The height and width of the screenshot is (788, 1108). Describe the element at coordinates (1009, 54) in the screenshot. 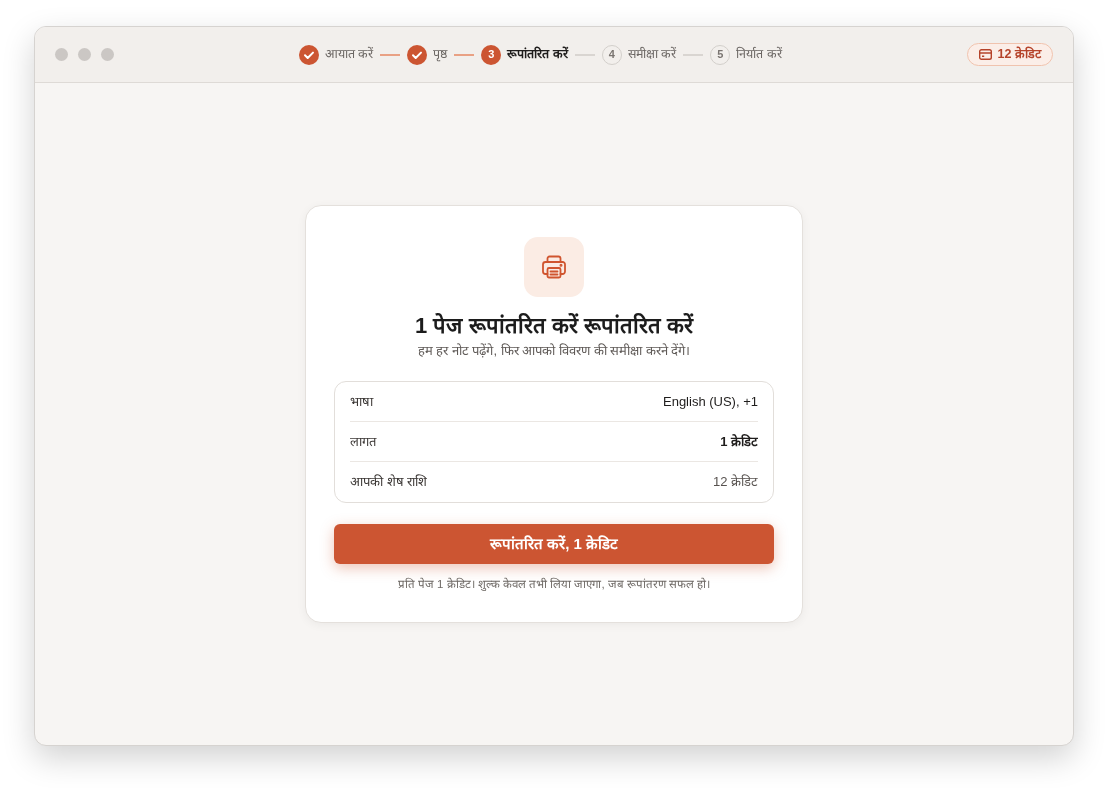

I see `credits-badge: 12 क्रेडिट` at that location.